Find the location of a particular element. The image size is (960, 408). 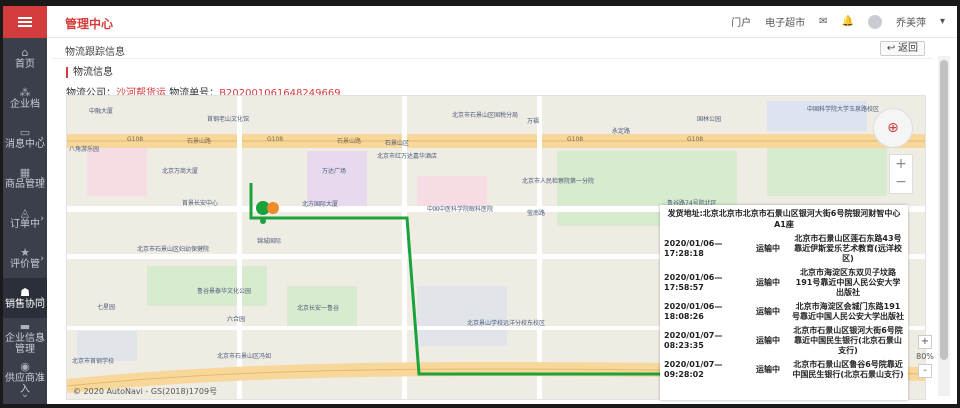

sidebar-item-label: 企业档 is located at coordinates (25, 104).